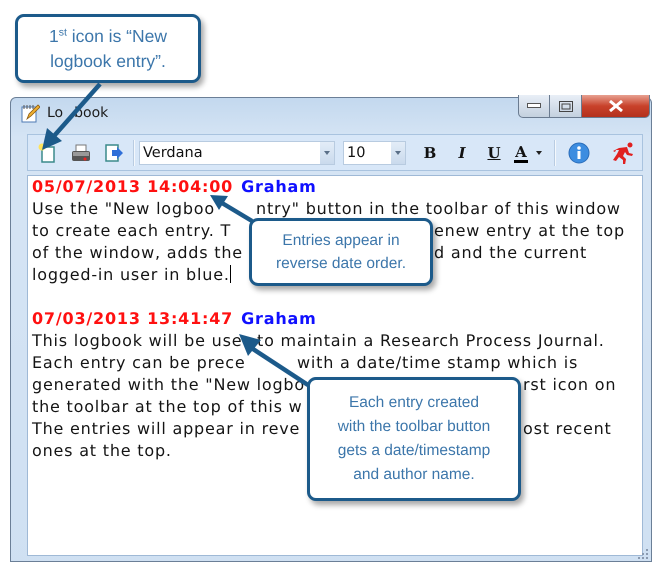  What do you see at coordinates (511, 253) in the screenshot?
I see `entry-text: d and the current` at bounding box center [511, 253].